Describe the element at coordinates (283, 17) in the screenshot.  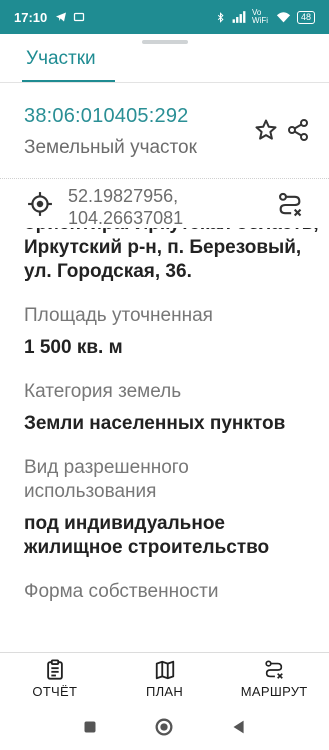
I see `wifi-icon` at that location.